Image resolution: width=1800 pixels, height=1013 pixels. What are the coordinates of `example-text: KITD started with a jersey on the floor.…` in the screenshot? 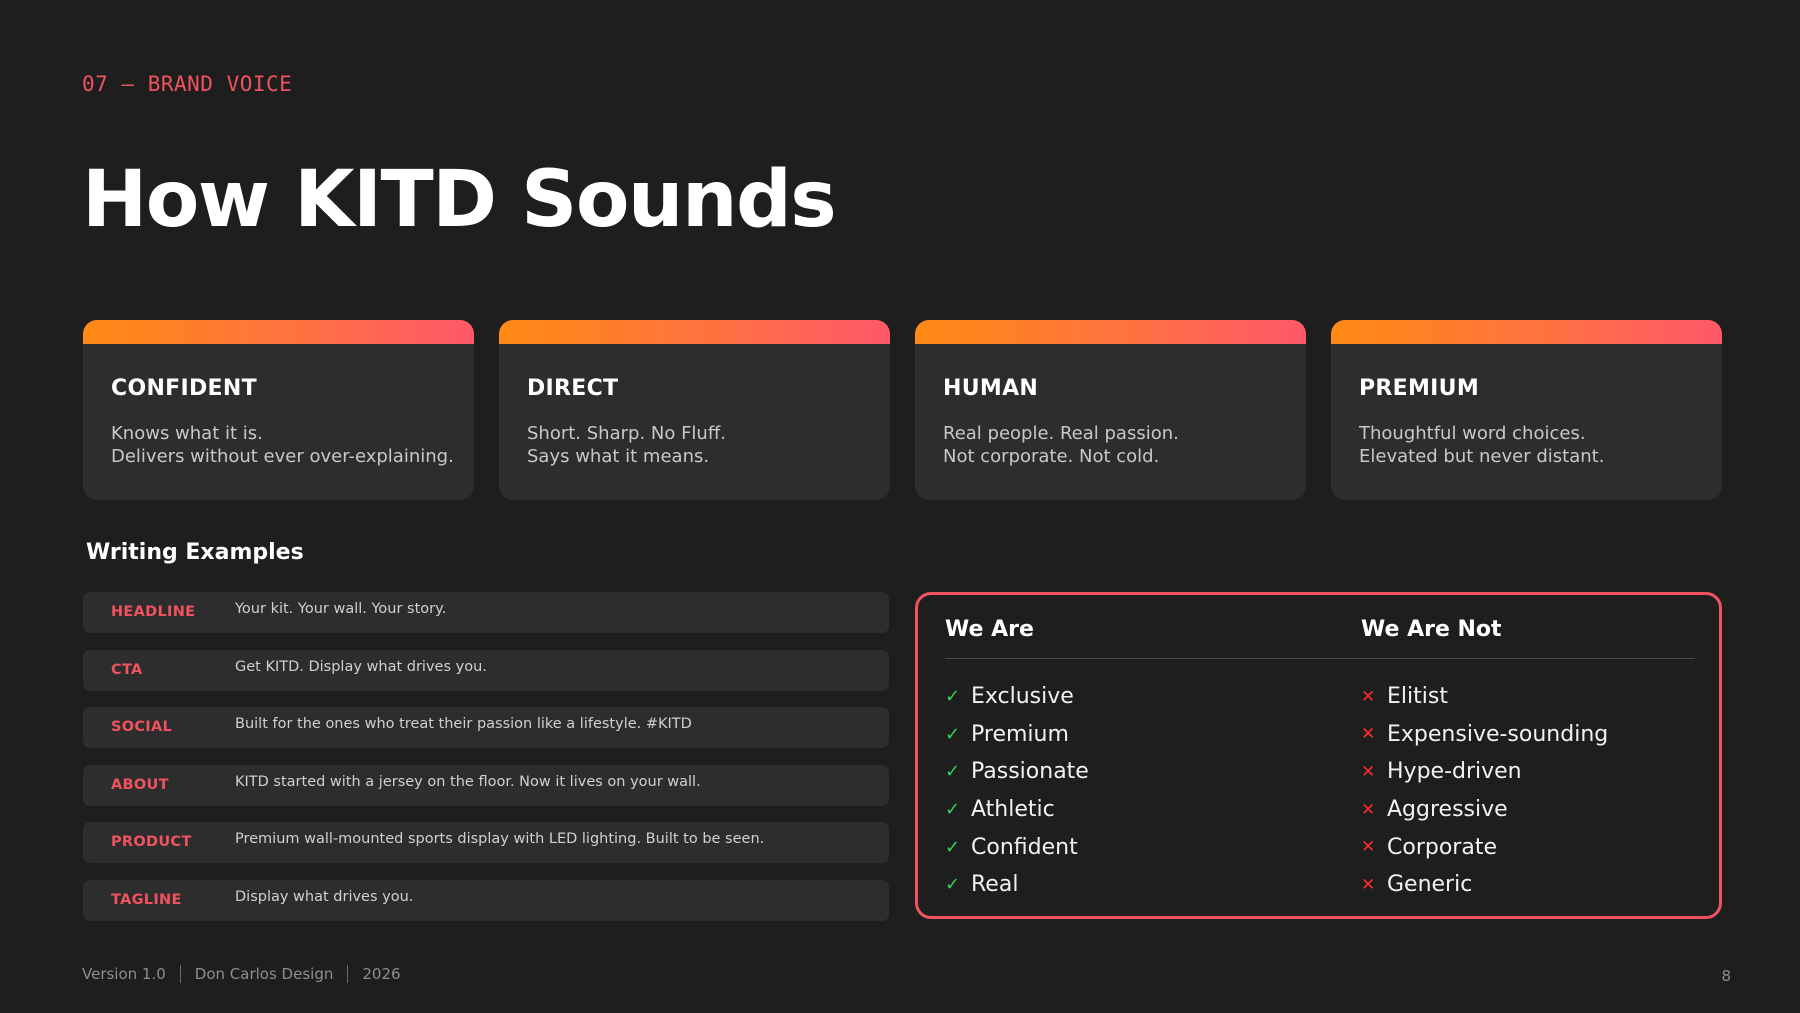 It's located at (468, 781).